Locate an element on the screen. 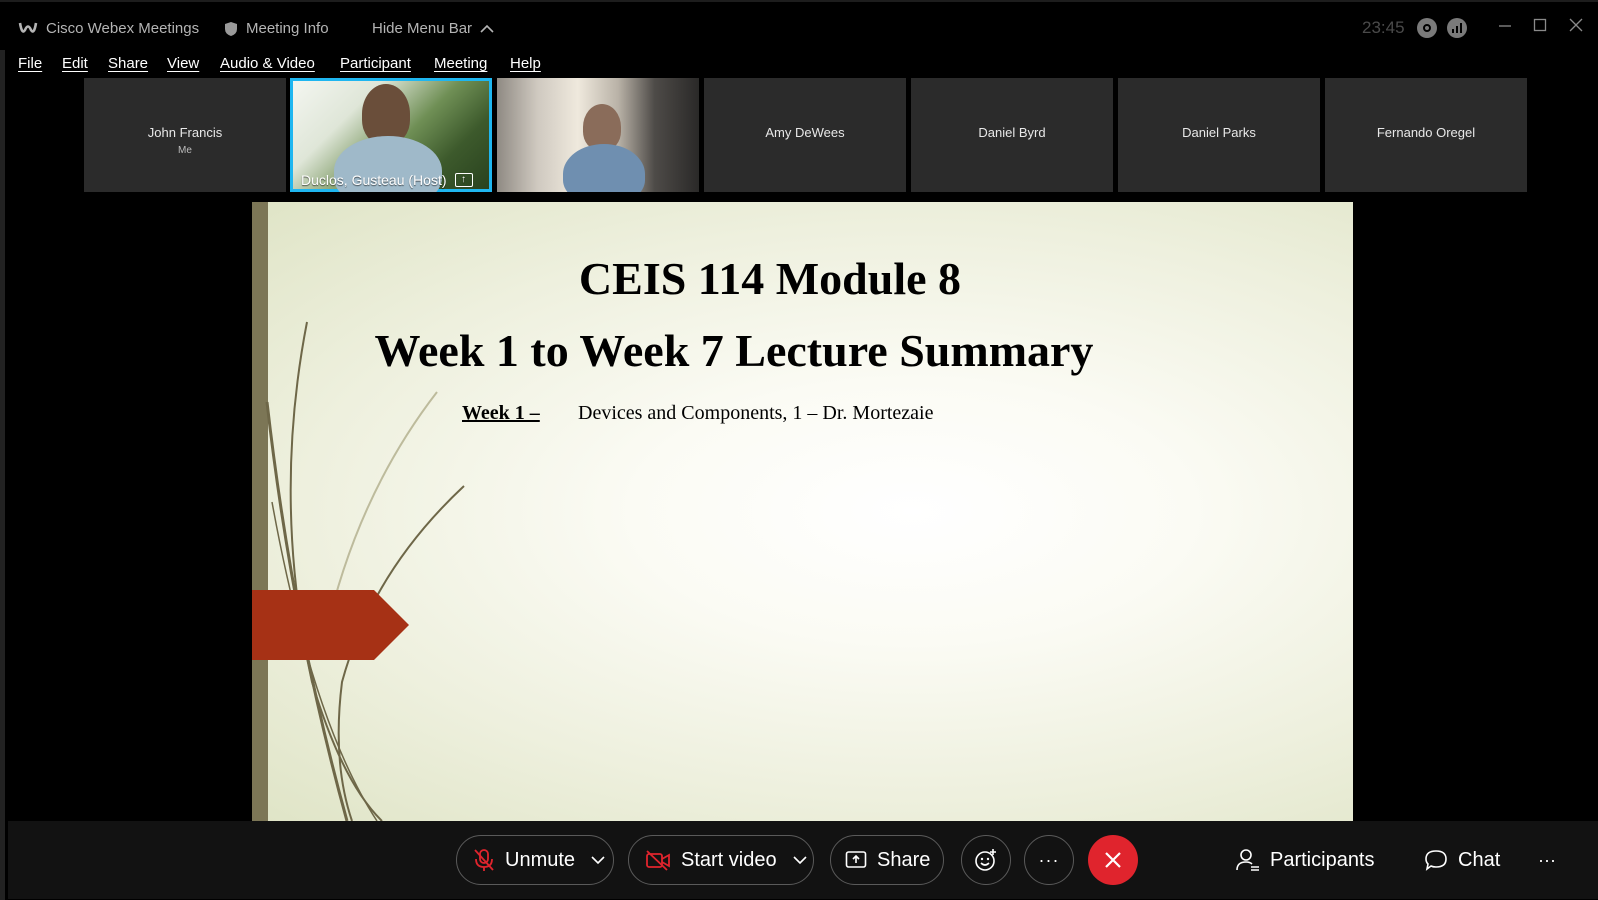 This screenshot has height=900, width=1598. minimize-button is located at coordinates (1505, 25).